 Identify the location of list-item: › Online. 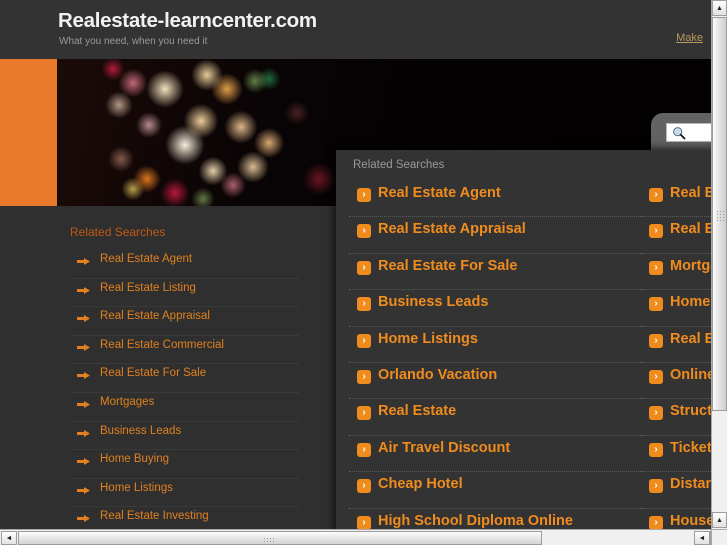
(676, 381).